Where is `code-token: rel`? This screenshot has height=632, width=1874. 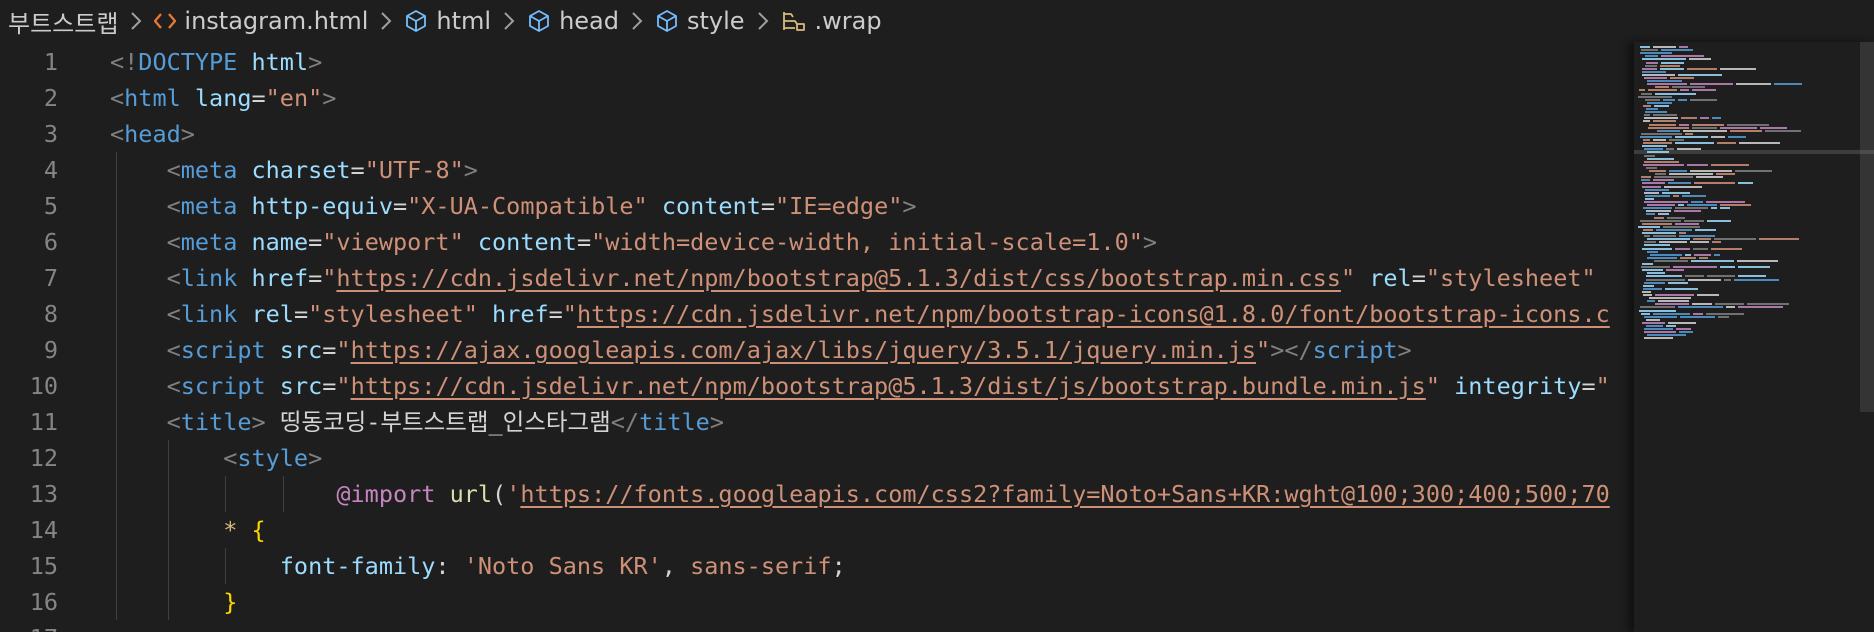
code-token: rel is located at coordinates (1390, 278).